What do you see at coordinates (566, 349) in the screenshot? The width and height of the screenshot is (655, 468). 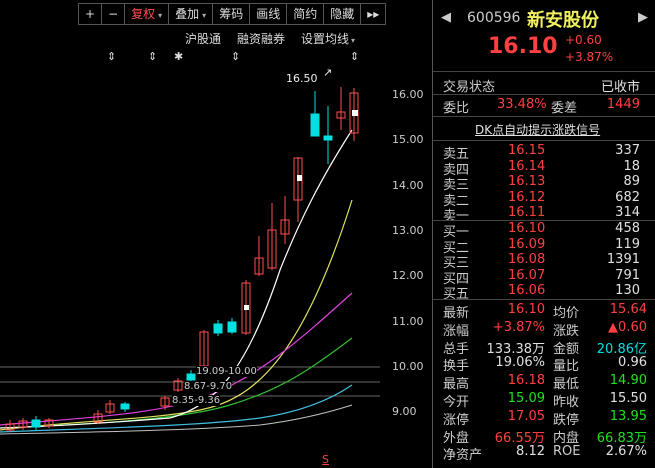 I see `stat-label: 金额` at bounding box center [566, 349].